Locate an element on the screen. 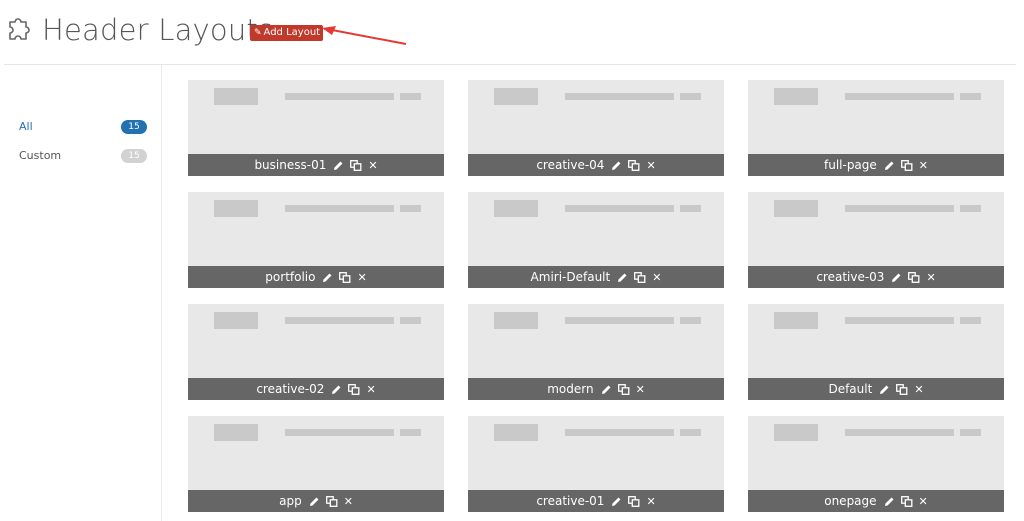 The height and width of the screenshot is (521, 1024). layout-toolbar: business-01 ✕ is located at coordinates (316, 165).